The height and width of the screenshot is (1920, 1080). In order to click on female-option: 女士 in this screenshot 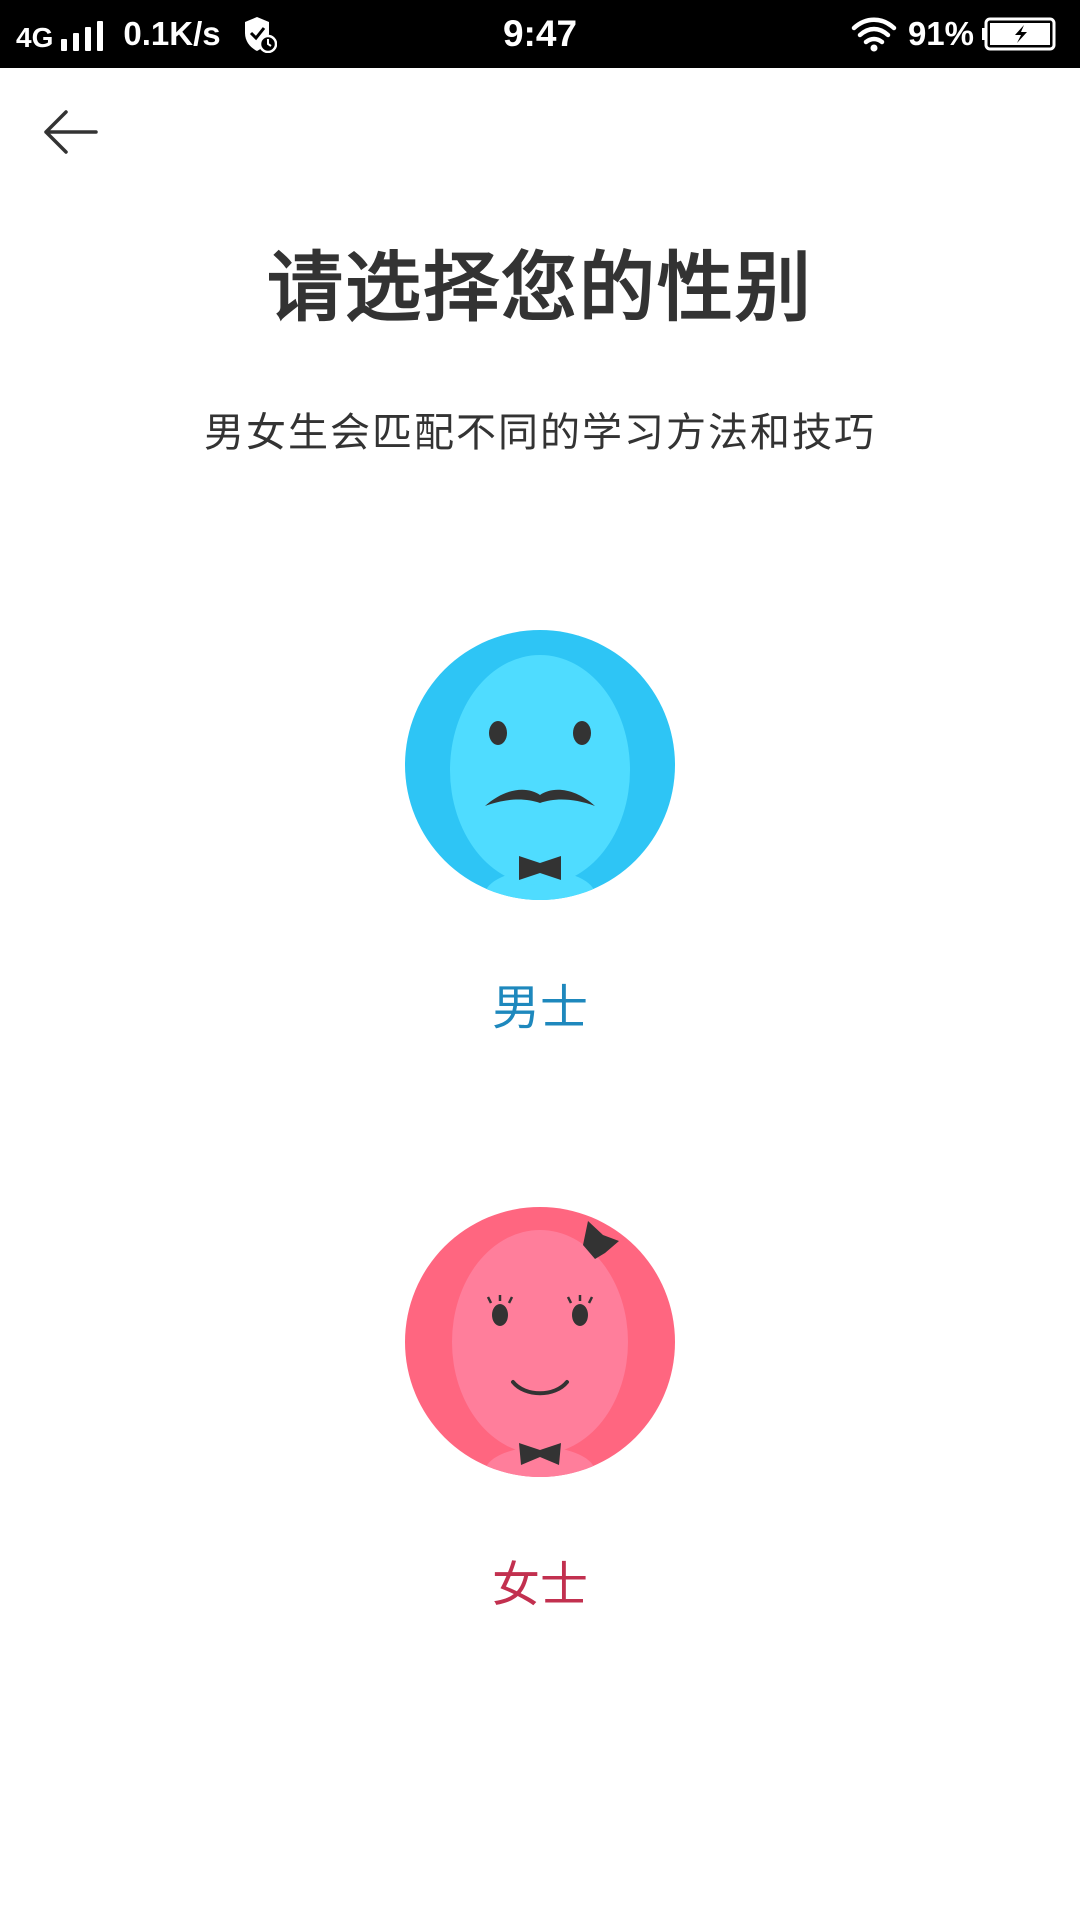, I will do `click(540, 1410)`.